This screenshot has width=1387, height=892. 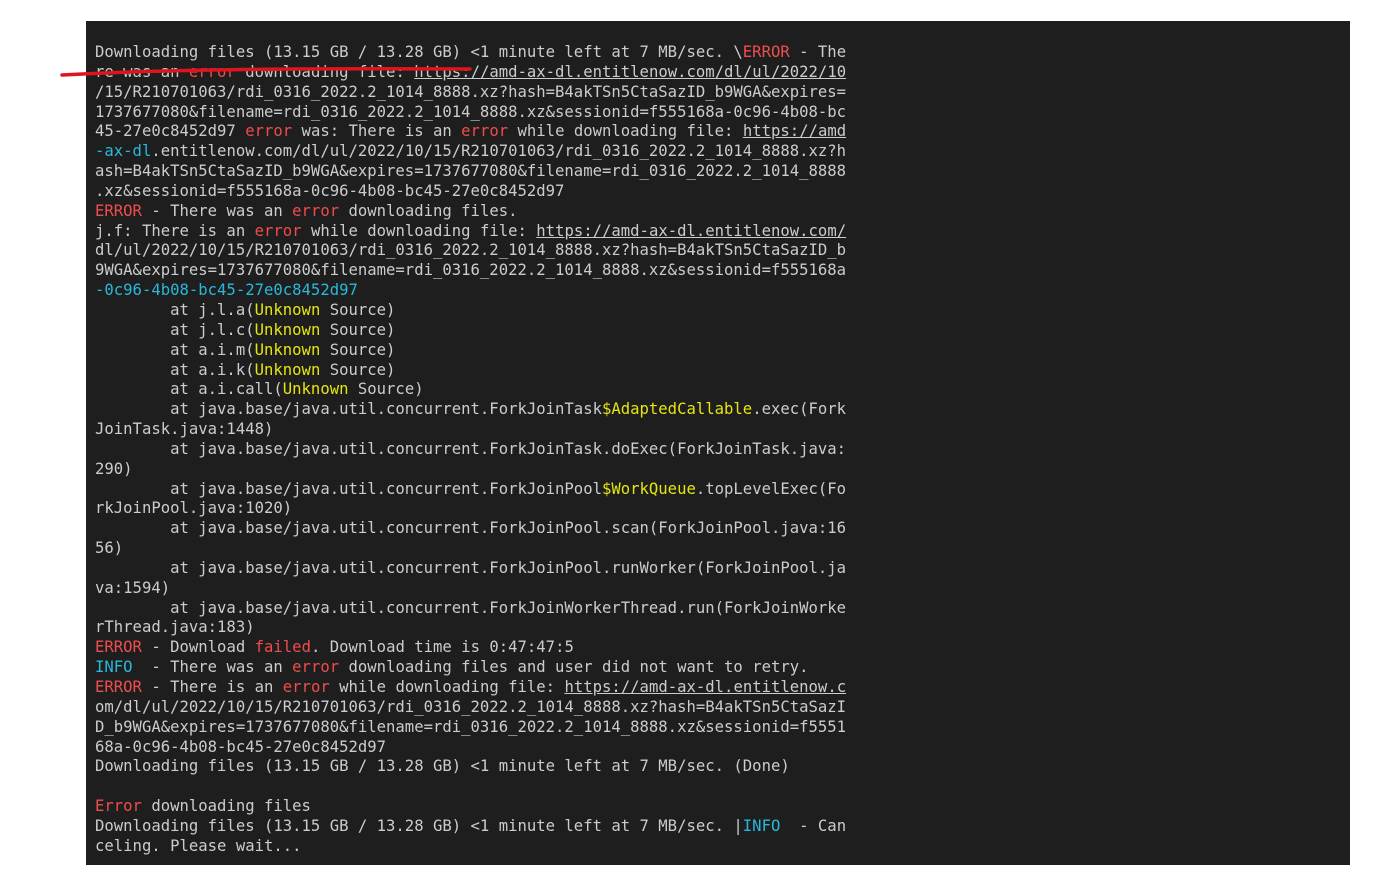 What do you see at coordinates (722, 628) in the screenshot?
I see `terminal-line: rThread.java:183)` at bounding box center [722, 628].